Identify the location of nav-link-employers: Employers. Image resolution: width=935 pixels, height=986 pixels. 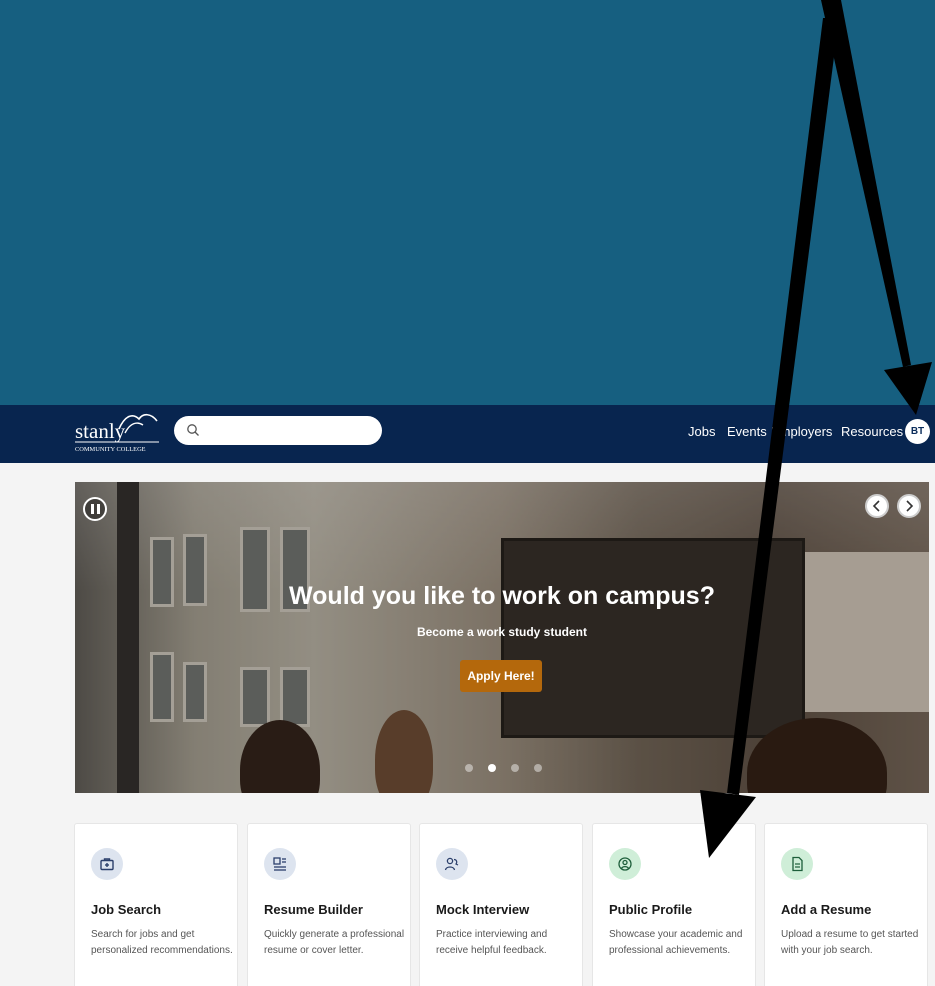
(801, 431).